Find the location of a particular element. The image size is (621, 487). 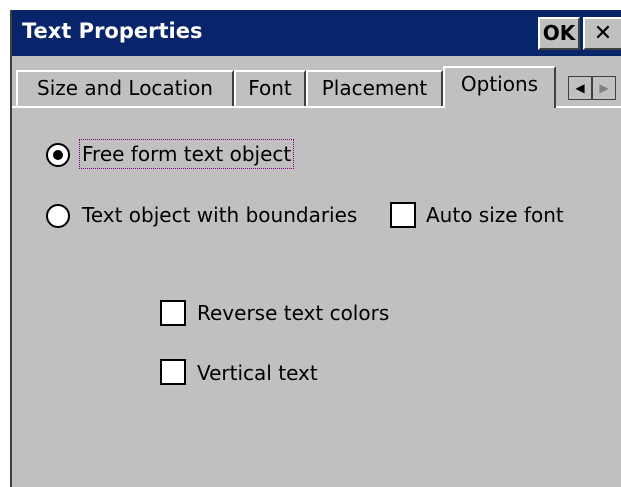

radio-selected-dot is located at coordinates (58, 155).